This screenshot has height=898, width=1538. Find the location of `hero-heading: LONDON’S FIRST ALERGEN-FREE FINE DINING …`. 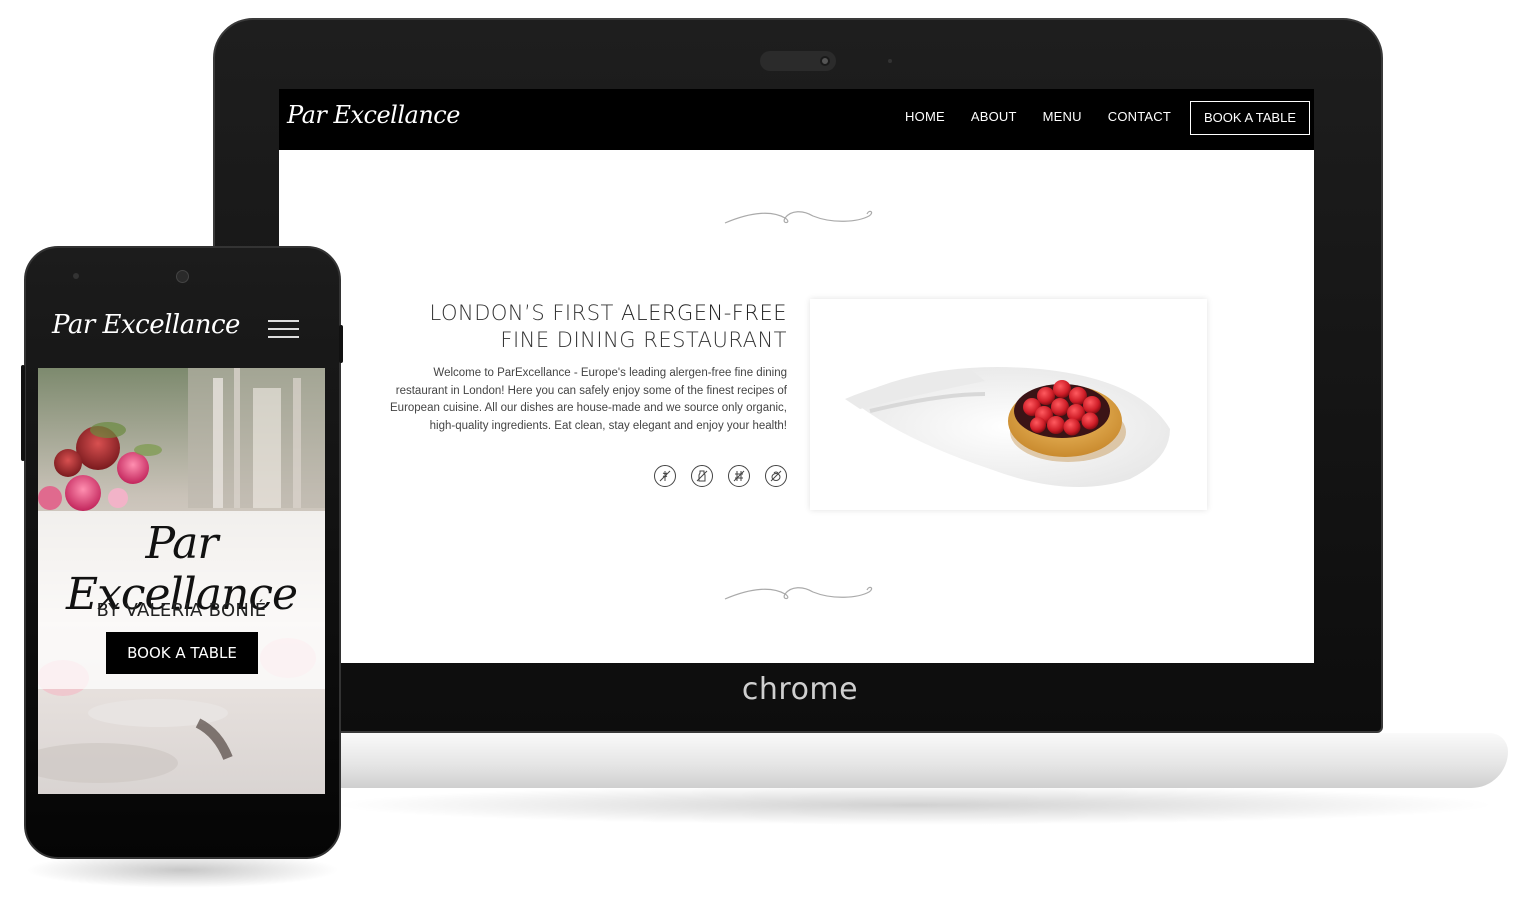

hero-heading: LONDON’S FIRST ALERGEN-FREE FINE DINING … is located at coordinates (587, 327).